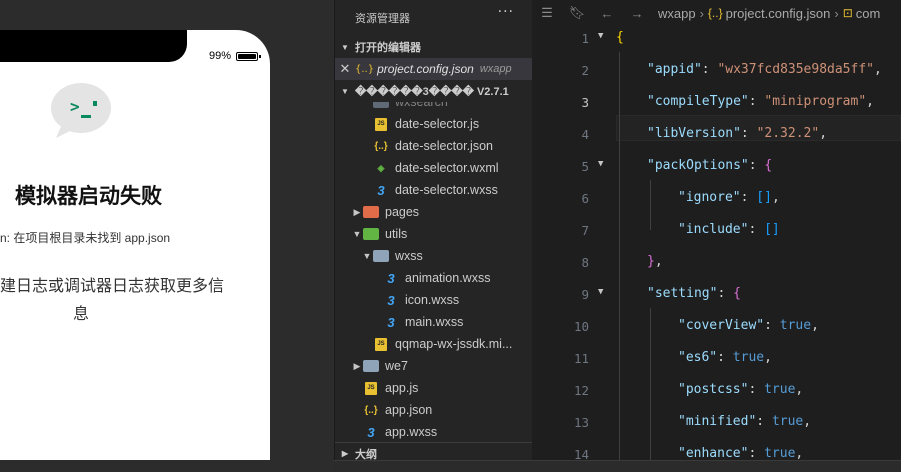  What do you see at coordinates (764, 197) in the screenshot?
I see `code-token: []` at bounding box center [764, 197].